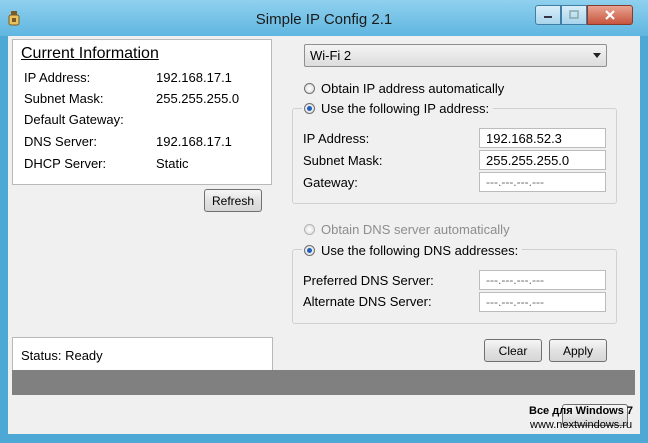 This screenshot has width=648, height=443. Describe the element at coordinates (542, 160) in the screenshot. I see `subnet-mask-input: 255.255.255.0` at that location.